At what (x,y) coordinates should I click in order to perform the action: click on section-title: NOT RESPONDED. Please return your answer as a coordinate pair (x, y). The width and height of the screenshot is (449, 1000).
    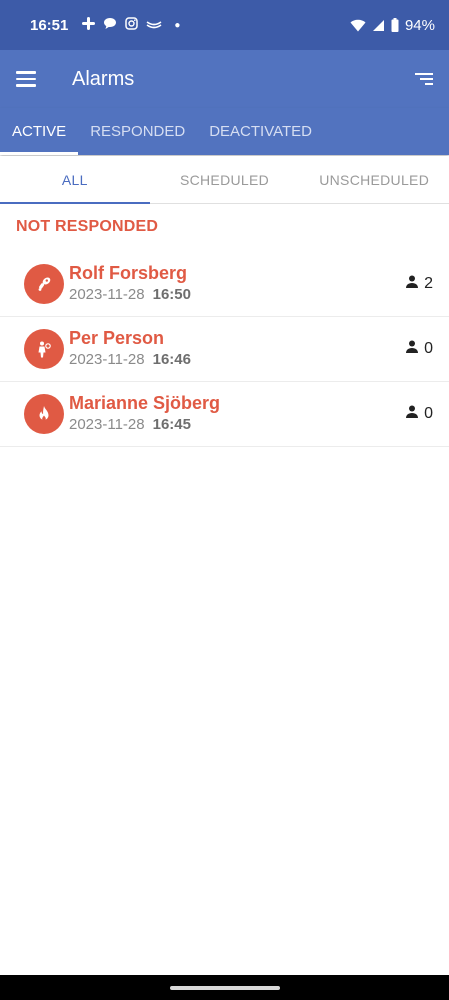
    Looking at the image, I should click on (87, 226).